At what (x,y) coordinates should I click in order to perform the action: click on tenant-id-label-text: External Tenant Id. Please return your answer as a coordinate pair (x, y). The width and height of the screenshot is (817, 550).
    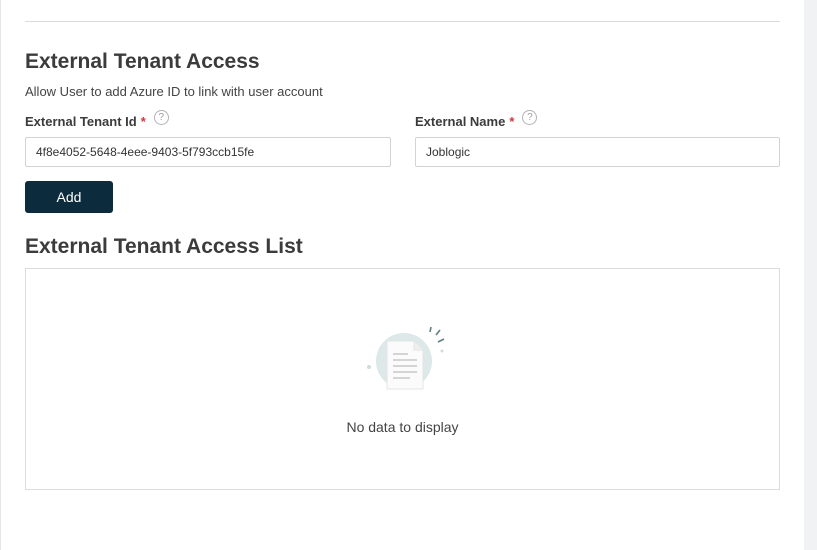
    Looking at the image, I should click on (81, 121).